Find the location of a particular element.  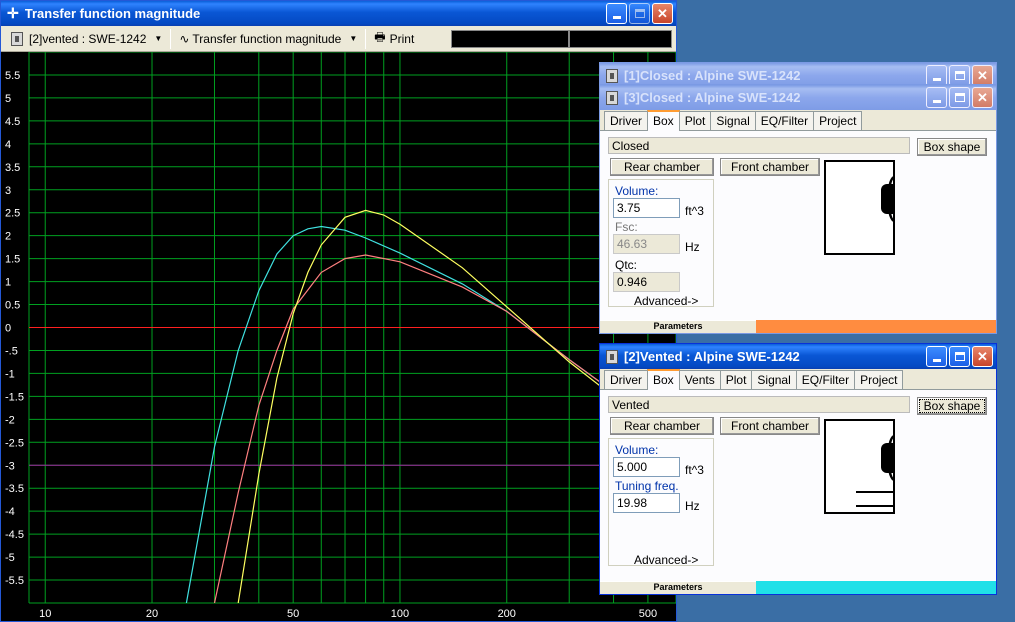

win3-titlebar: [3]Closed : Alpine SWE-1242 ✕ is located at coordinates (798, 97).